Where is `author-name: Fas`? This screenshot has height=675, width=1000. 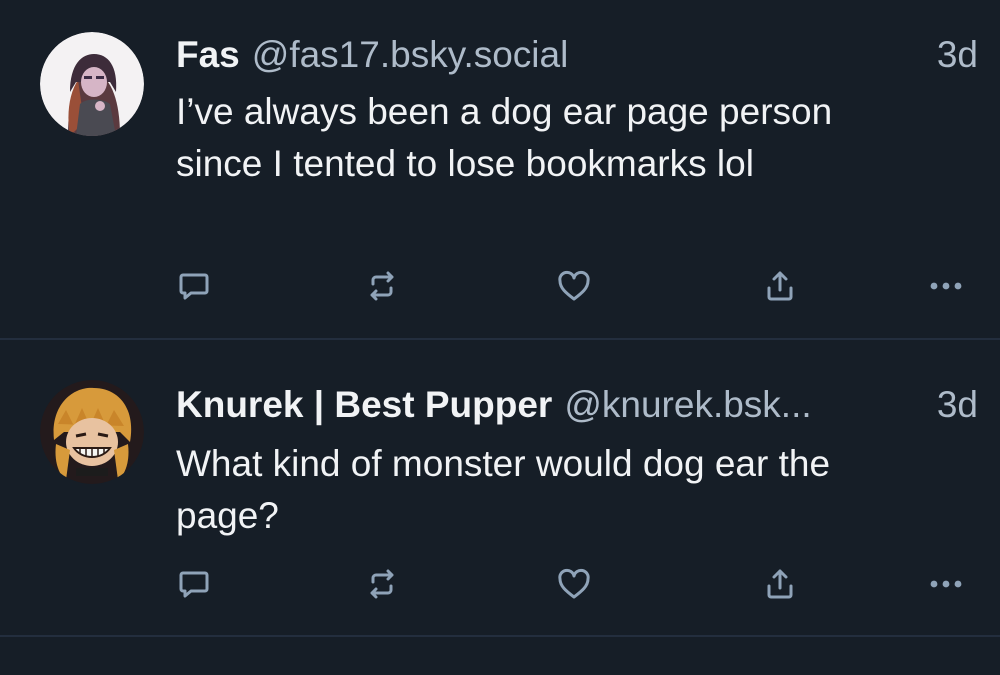 author-name: Fas is located at coordinates (208, 55).